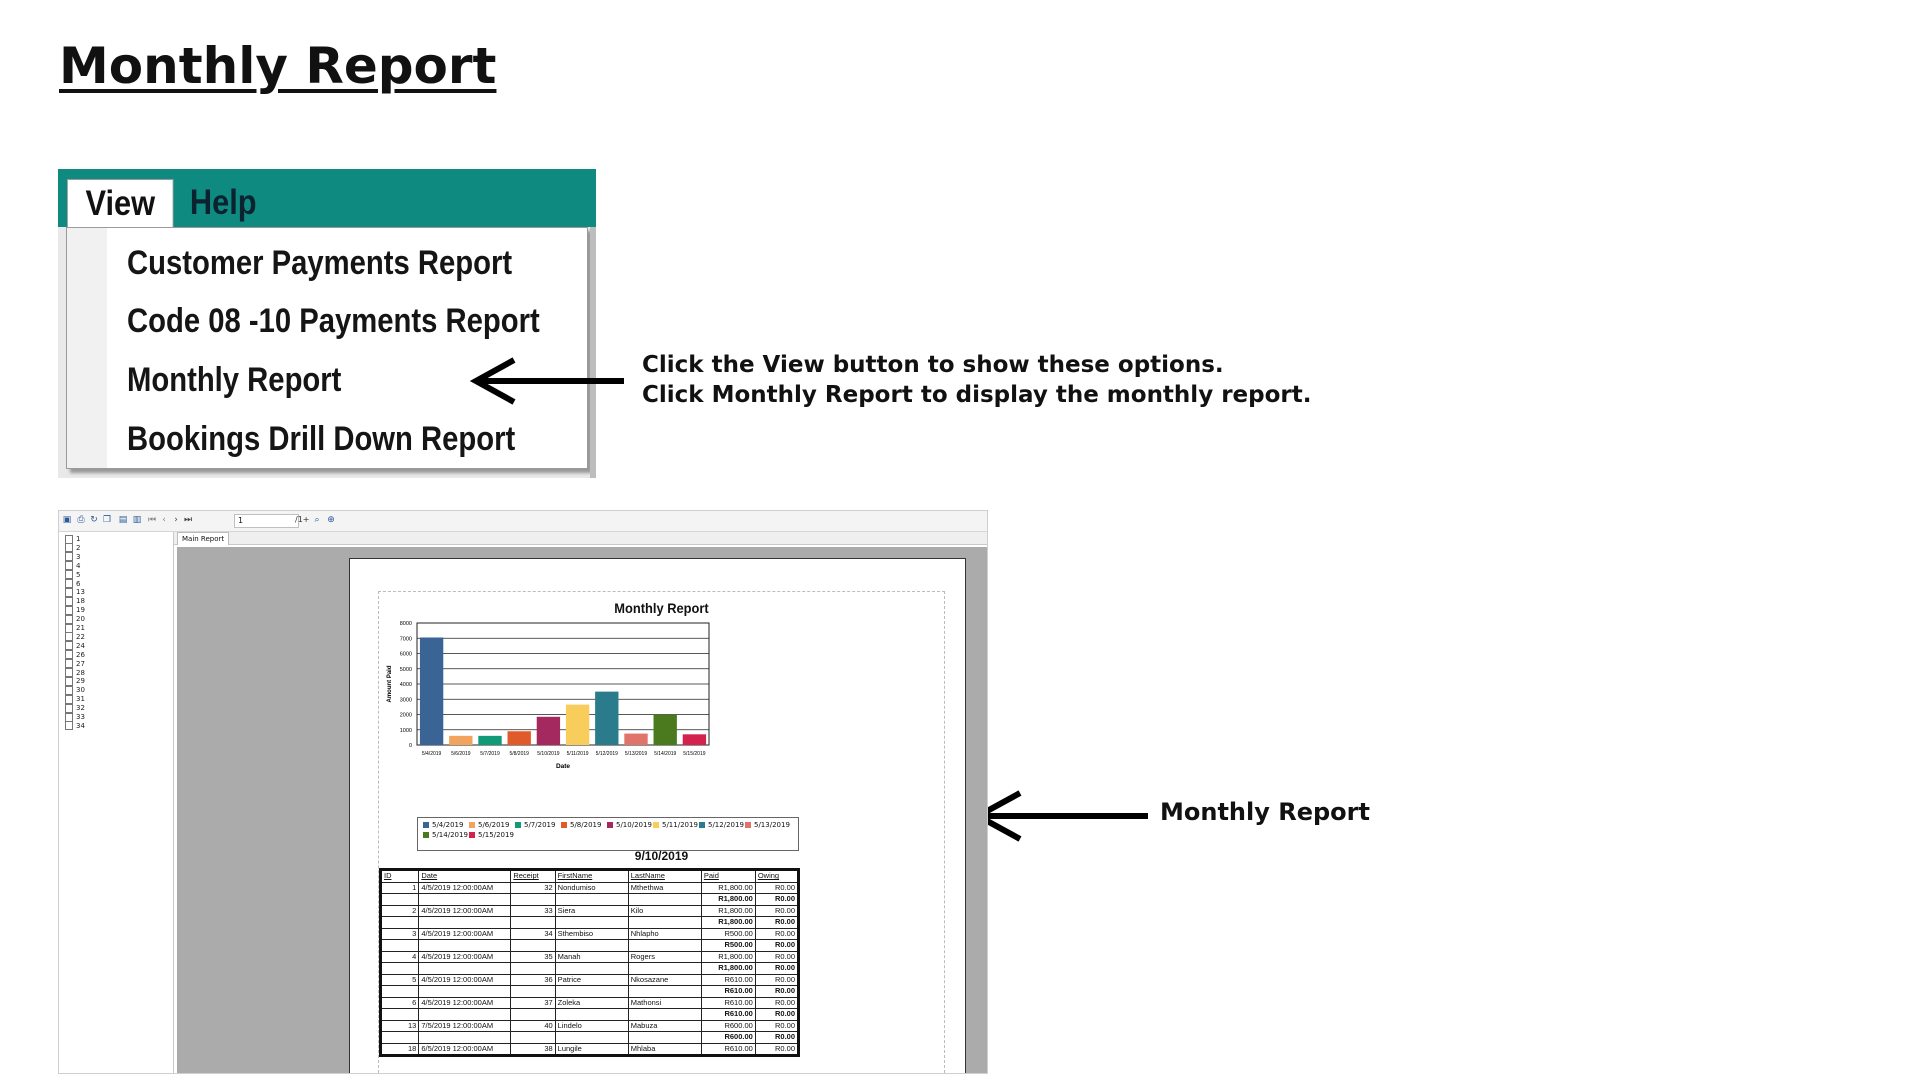 The image size is (1920, 1080). I want to click on cell-last: Rogers, so click(664, 956).